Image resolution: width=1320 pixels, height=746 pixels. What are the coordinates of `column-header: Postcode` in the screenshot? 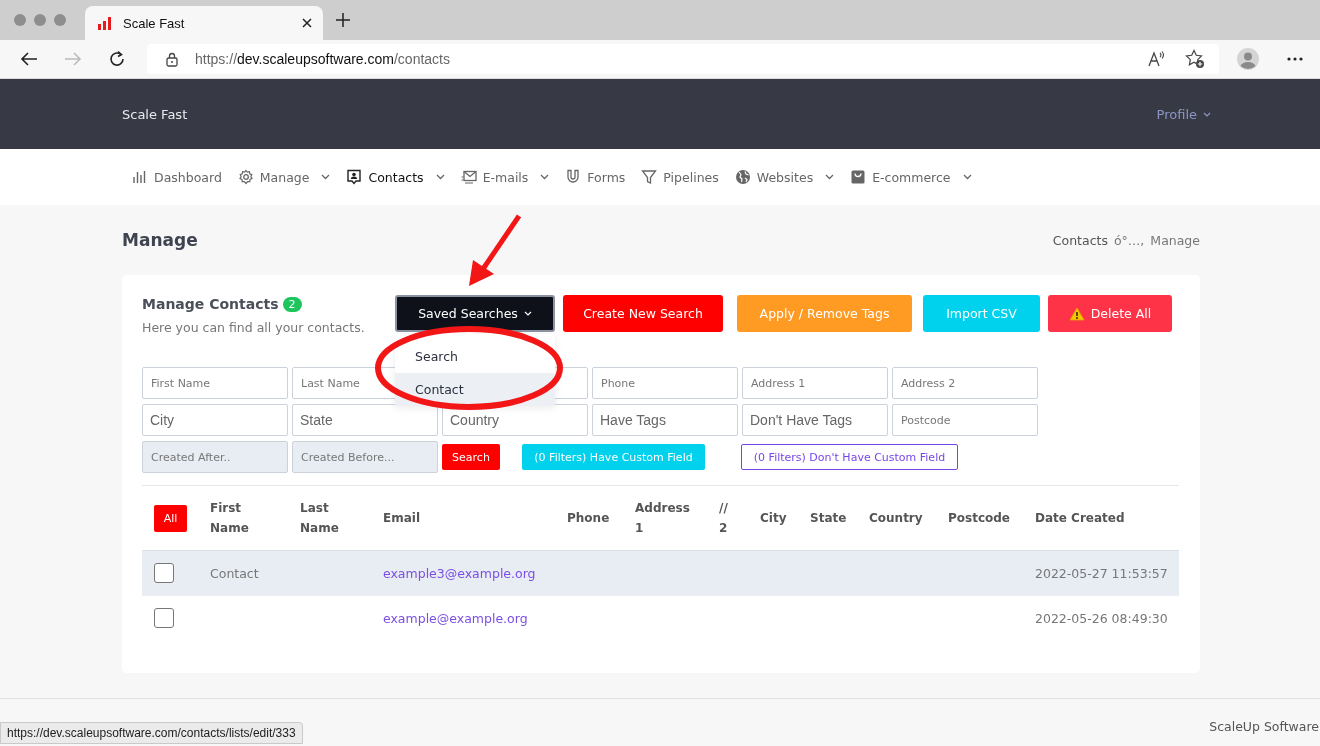 It's located at (991, 518).